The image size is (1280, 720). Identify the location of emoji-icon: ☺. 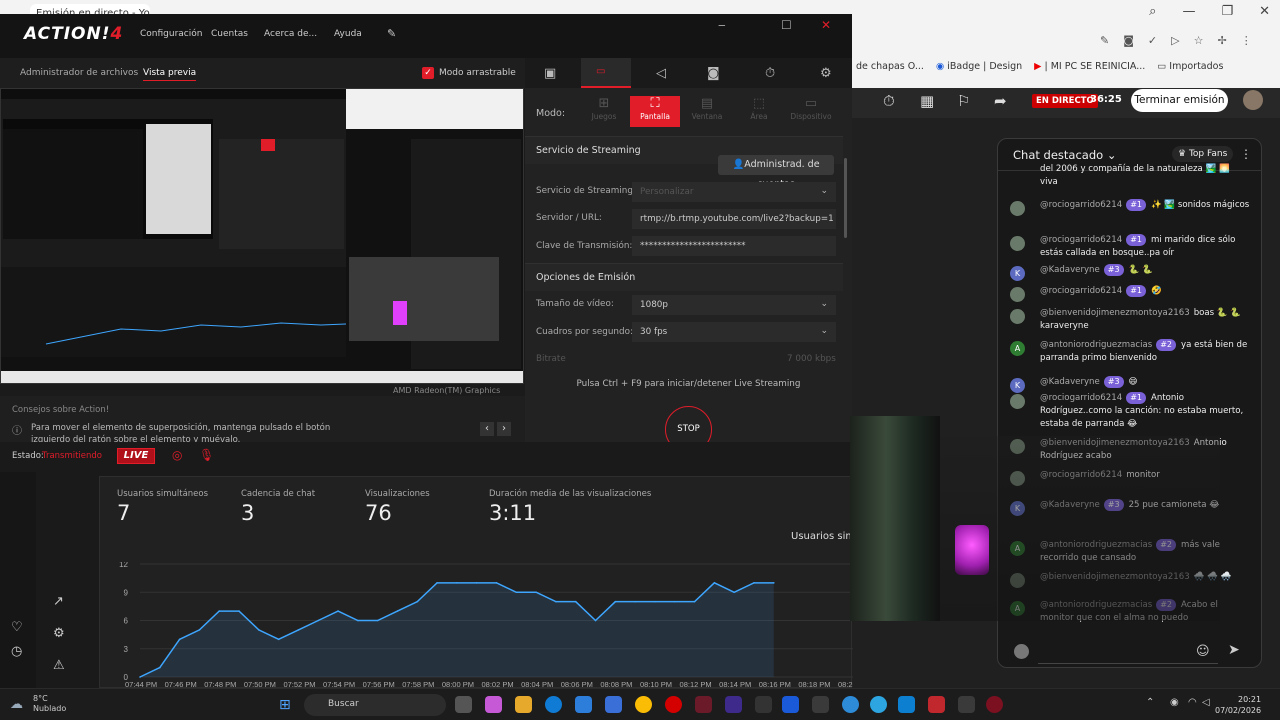
(1203, 651).